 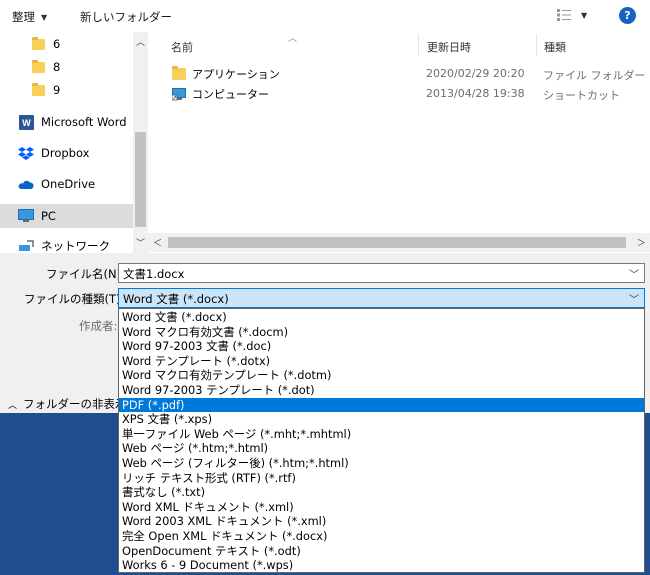 What do you see at coordinates (66, 44) in the screenshot?
I see `nav-item-6: 6` at bounding box center [66, 44].